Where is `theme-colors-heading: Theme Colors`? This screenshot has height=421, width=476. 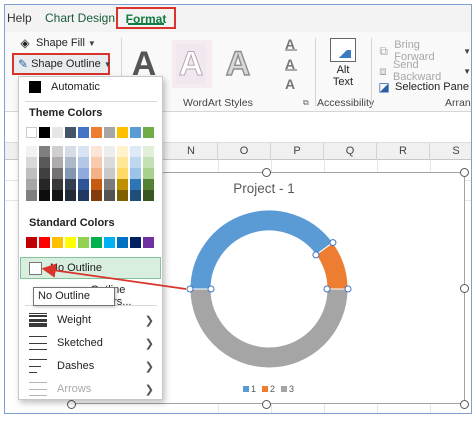
theme-colors-heading: Theme Colors is located at coordinates (66, 113).